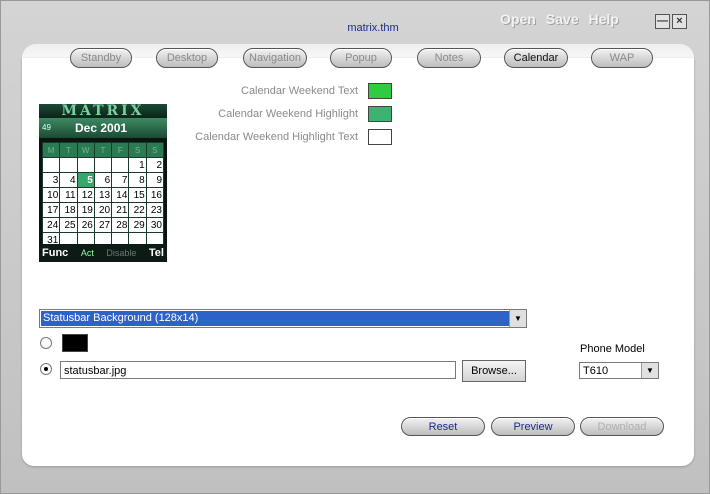 Image resolution: width=710 pixels, height=494 pixels. Describe the element at coordinates (87, 253) in the screenshot. I see `softkey-act: Act` at that location.